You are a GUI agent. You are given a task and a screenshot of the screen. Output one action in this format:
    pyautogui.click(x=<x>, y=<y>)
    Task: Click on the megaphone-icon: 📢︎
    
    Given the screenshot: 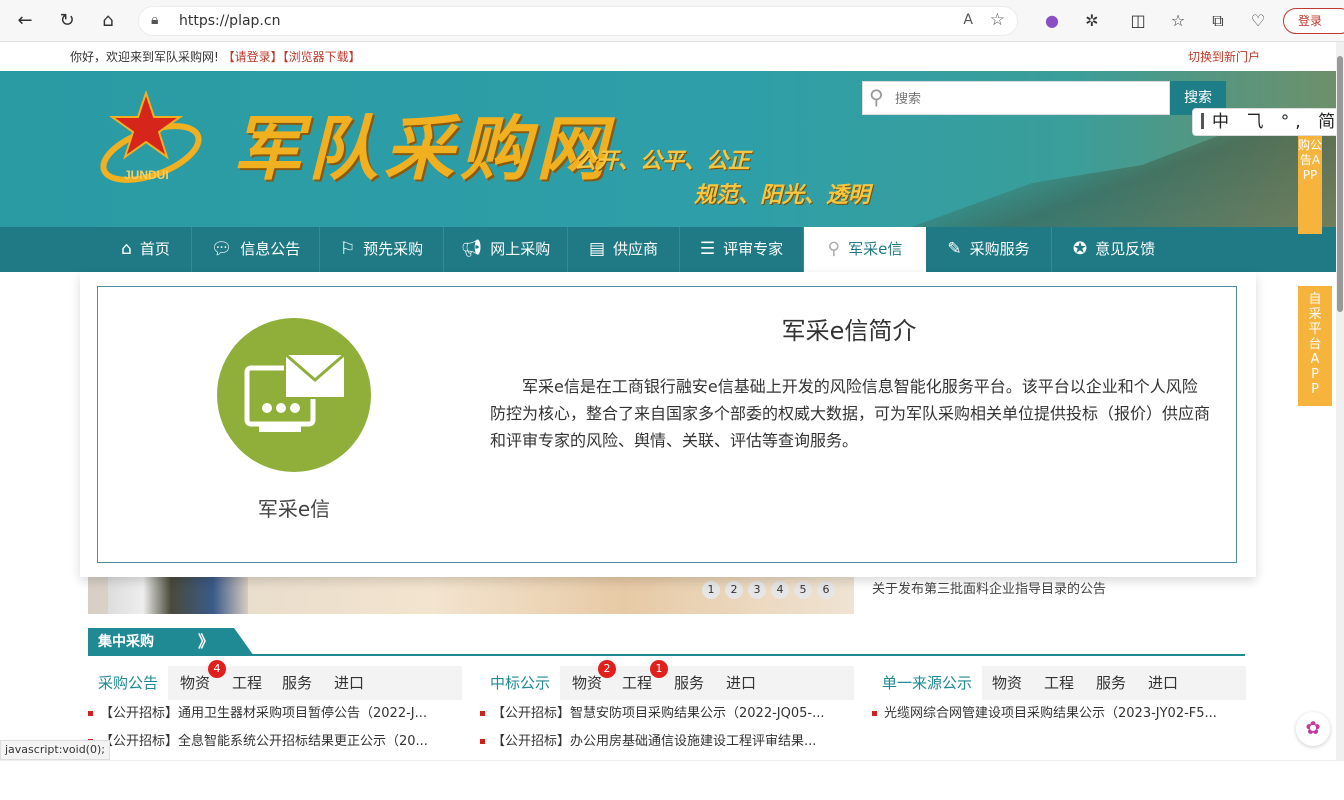 What is the action you would take?
    pyautogui.click(x=471, y=249)
    